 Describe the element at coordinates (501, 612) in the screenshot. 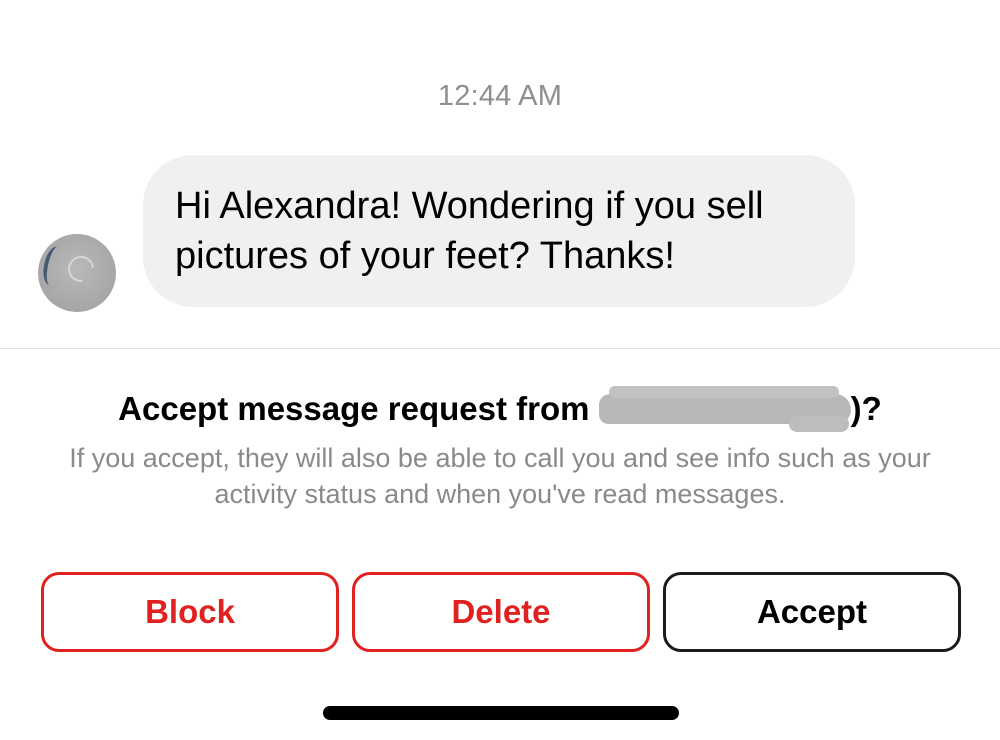

I see `delete-button: Delete` at that location.